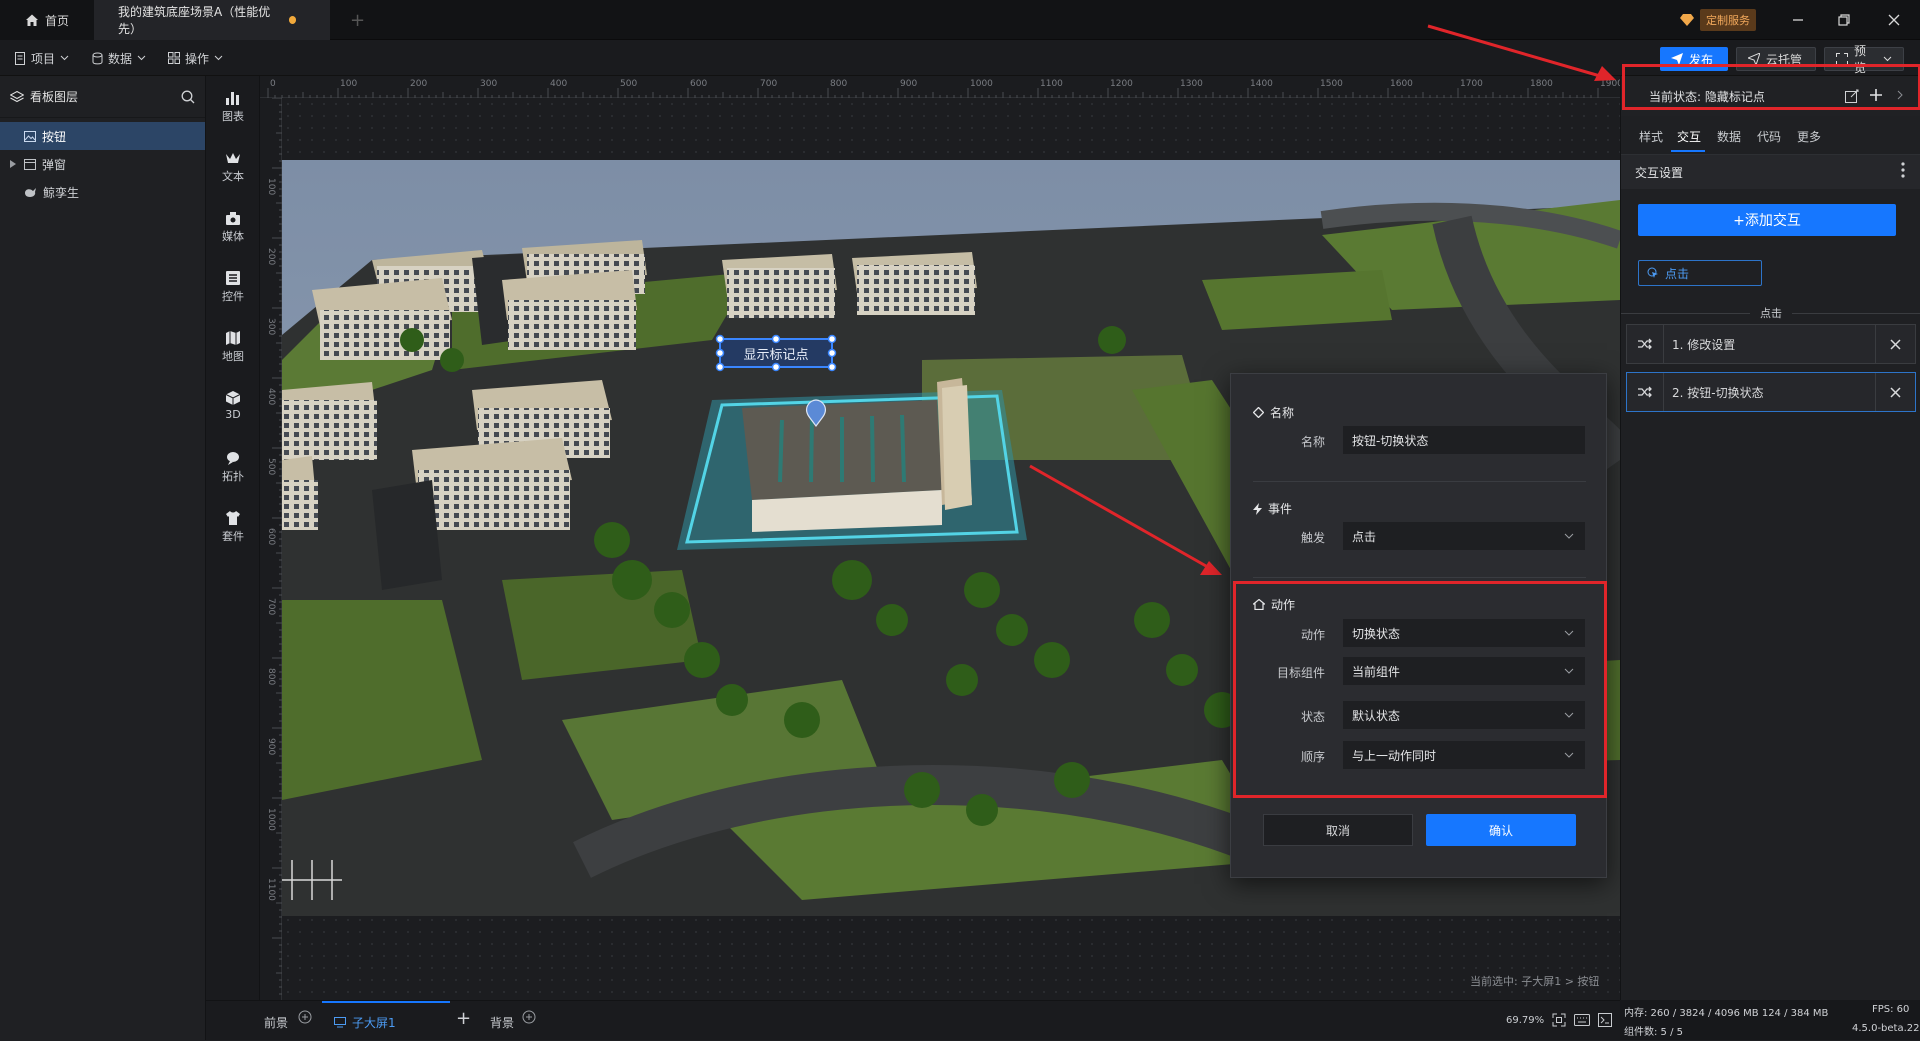 The image size is (1920, 1041). What do you see at coordinates (1886, 1028) in the screenshot?
I see `version-label: 4.5.0-beta.22` at bounding box center [1886, 1028].